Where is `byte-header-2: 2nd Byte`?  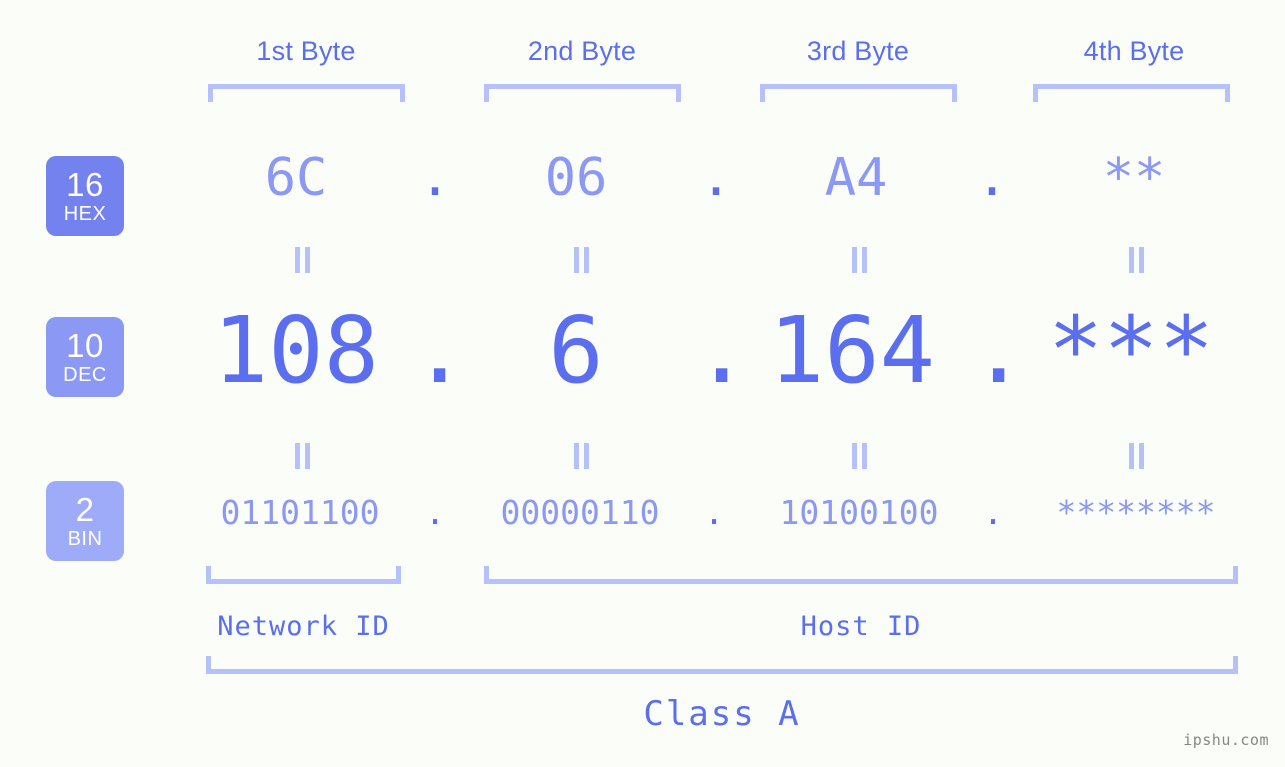 byte-header-2: 2nd Byte is located at coordinates (582, 51).